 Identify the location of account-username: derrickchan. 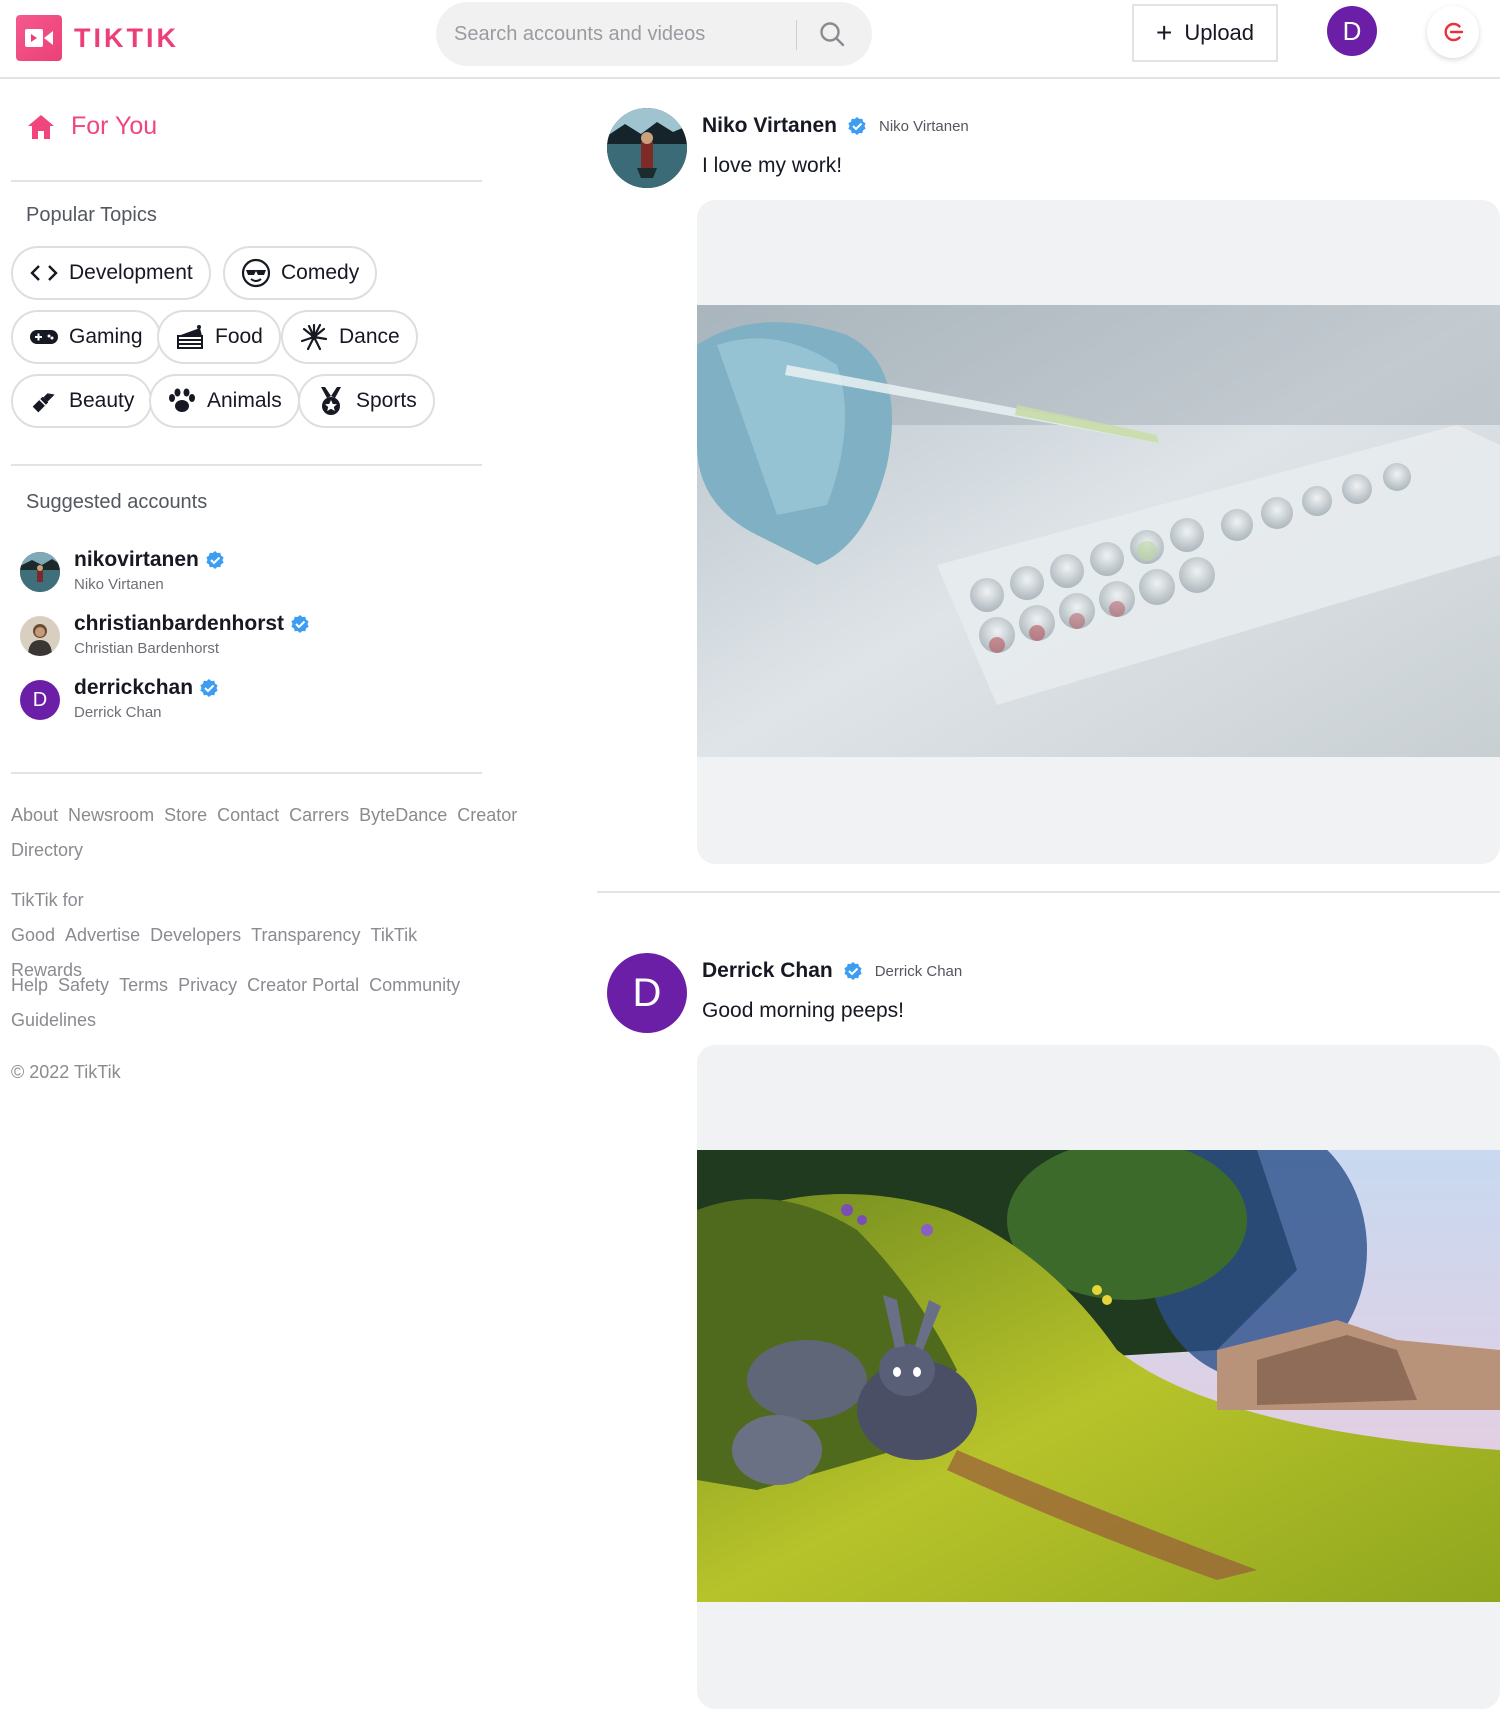
(134, 687).